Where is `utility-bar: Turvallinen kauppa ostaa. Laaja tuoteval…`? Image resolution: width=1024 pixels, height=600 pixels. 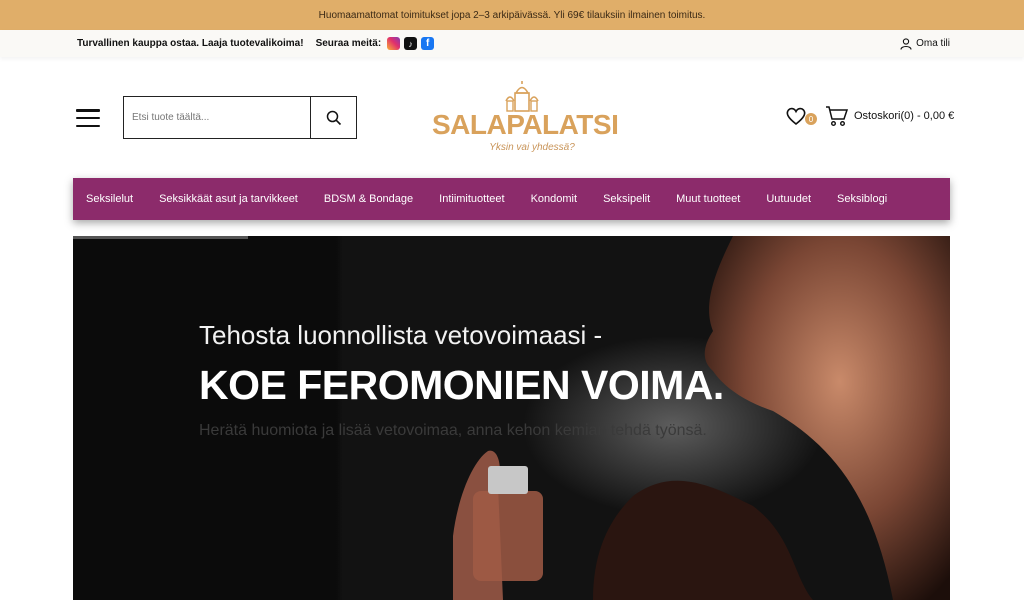
utility-bar: Turvallinen kauppa ostaa. Laaja tuoteval… is located at coordinates (512, 43).